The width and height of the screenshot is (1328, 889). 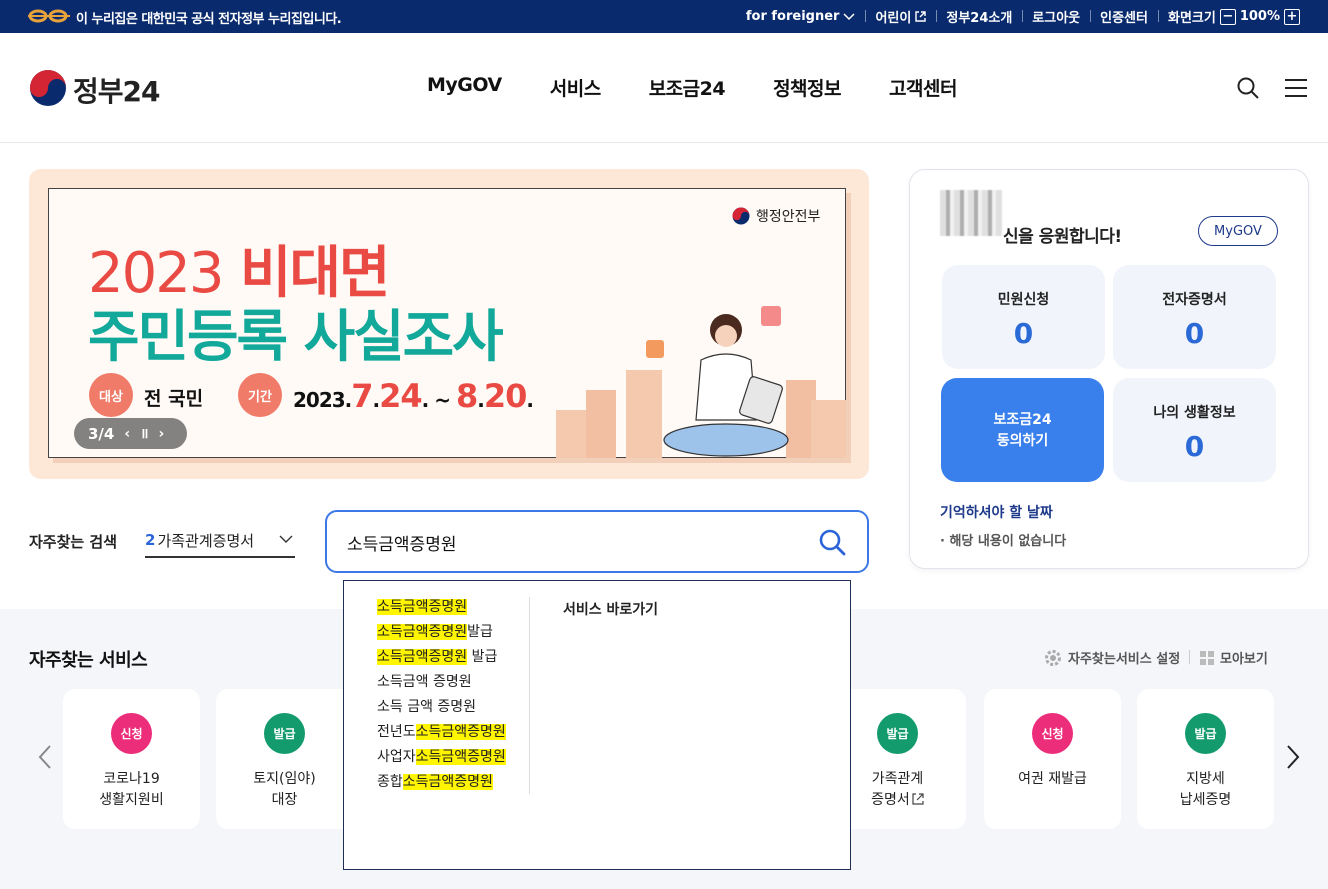 I want to click on nav-customer-center: 고객센터, so click(x=923, y=87).